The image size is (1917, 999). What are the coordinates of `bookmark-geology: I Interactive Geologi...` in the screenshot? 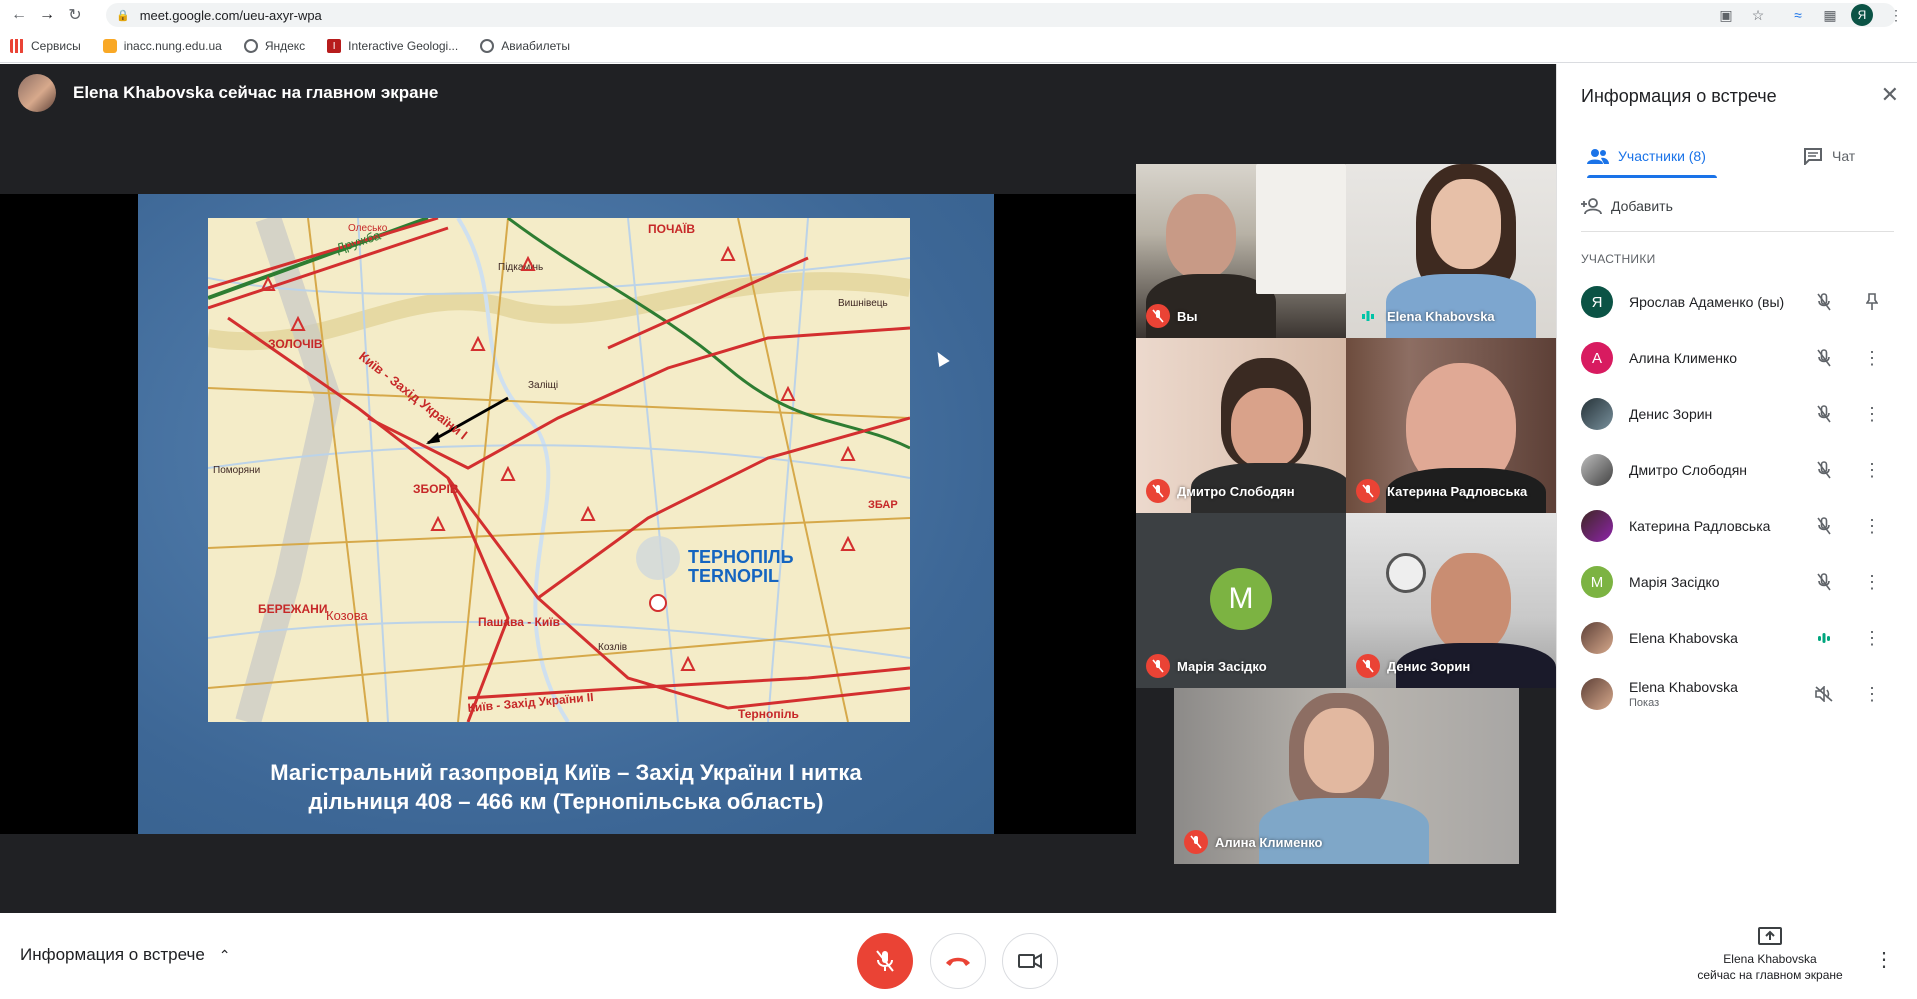 It's located at (392, 46).